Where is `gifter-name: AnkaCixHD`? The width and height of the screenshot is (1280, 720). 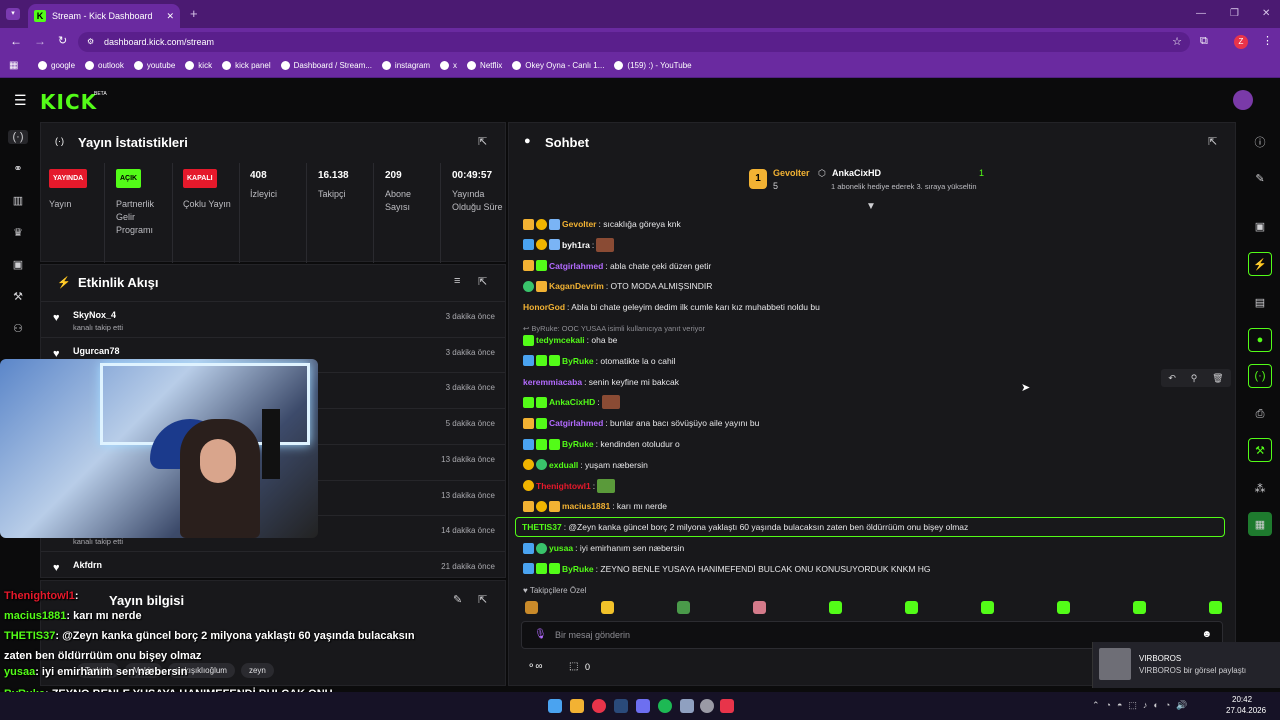
gifter-name: AnkaCixHD is located at coordinates (856, 173).